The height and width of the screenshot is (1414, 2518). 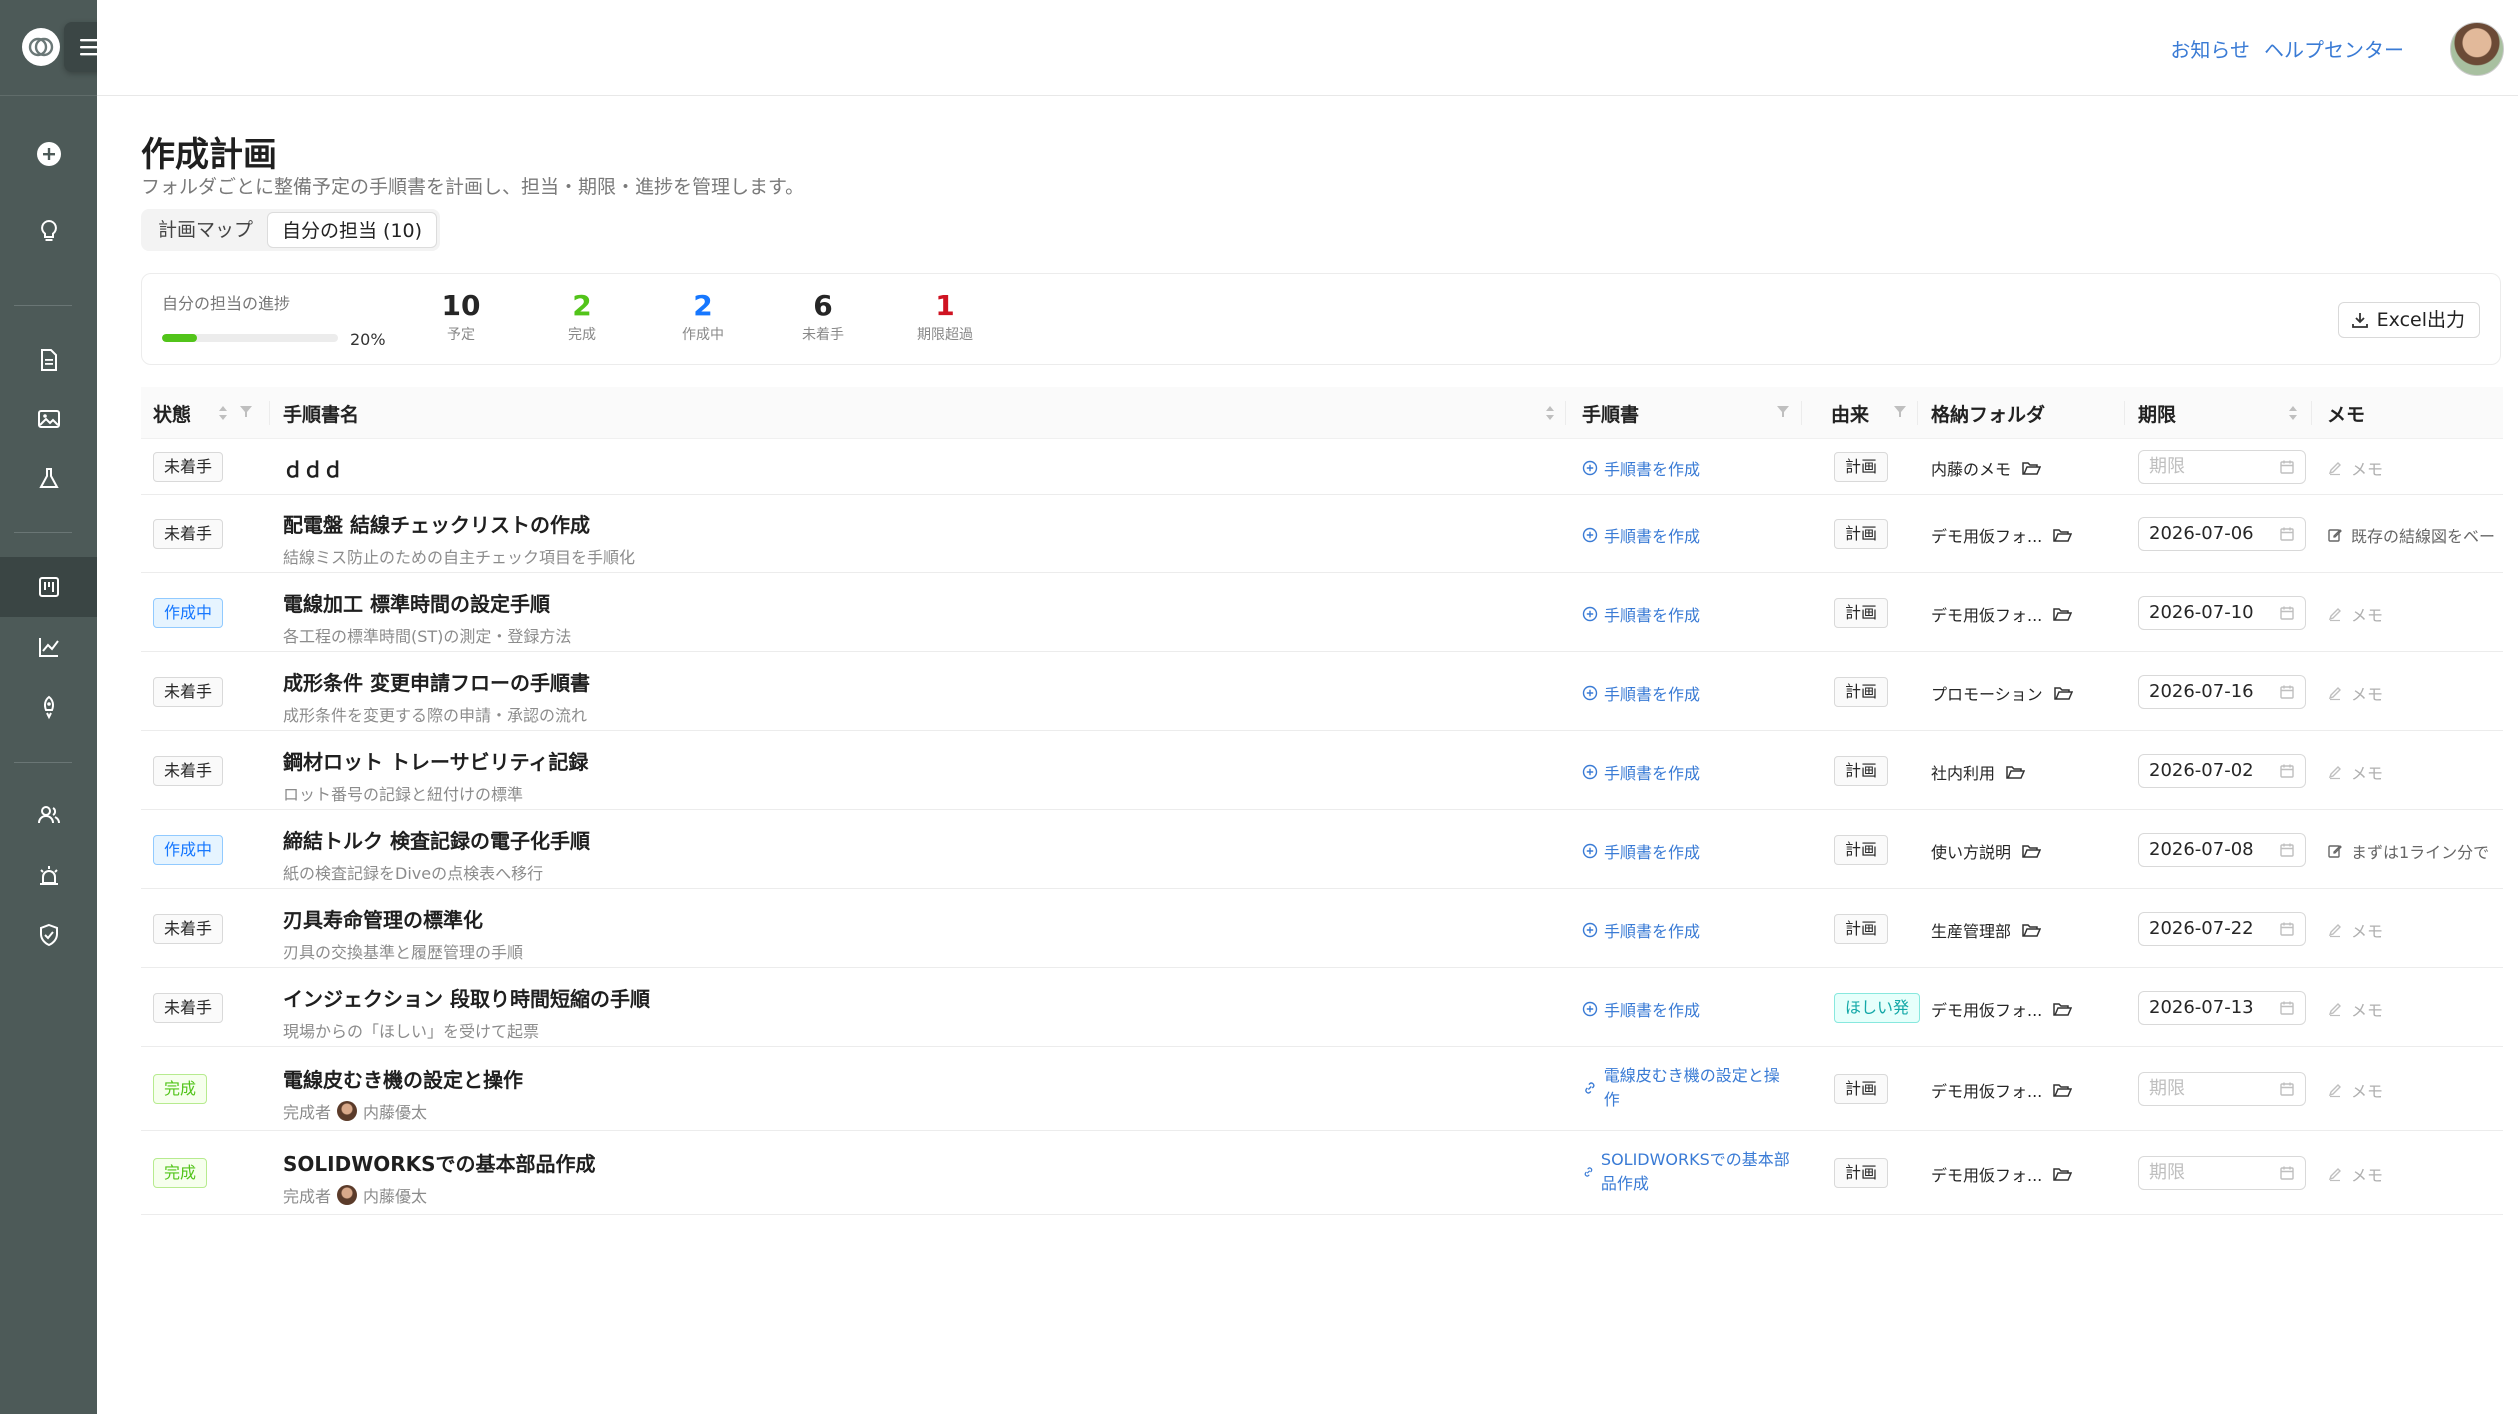 I want to click on add-icon, so click(x=48, y=154).